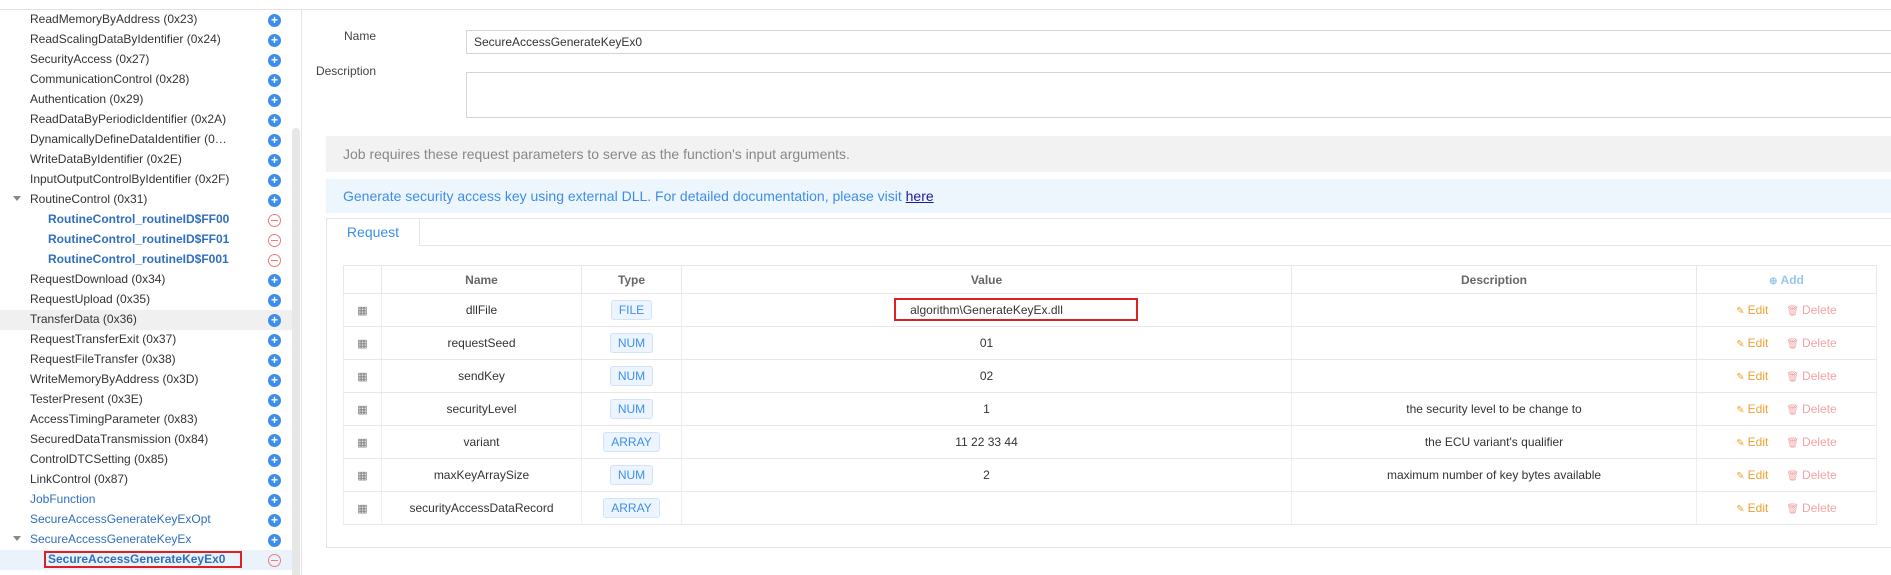  What do you see at coordinates (146, 540) in the screenshot?
I see `tree-item: SecureAccessGenerateKeyEx +` at bounding box center [146, 540].